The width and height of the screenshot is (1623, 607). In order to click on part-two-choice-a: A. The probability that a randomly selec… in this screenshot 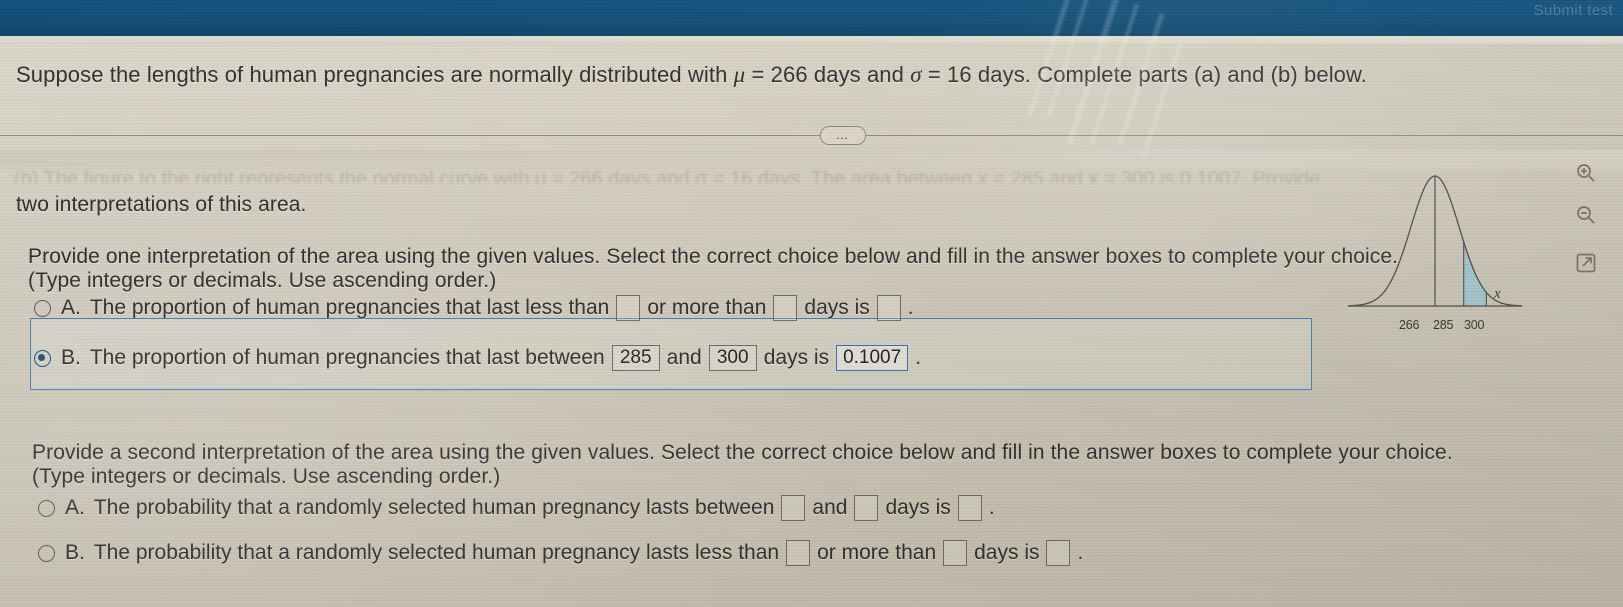, I will do `click(516, 508)`.